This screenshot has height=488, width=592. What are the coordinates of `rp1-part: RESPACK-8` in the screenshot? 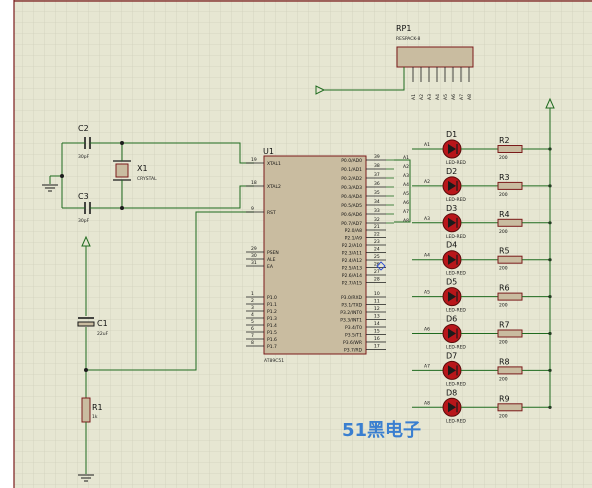 It's located at (408, 39).